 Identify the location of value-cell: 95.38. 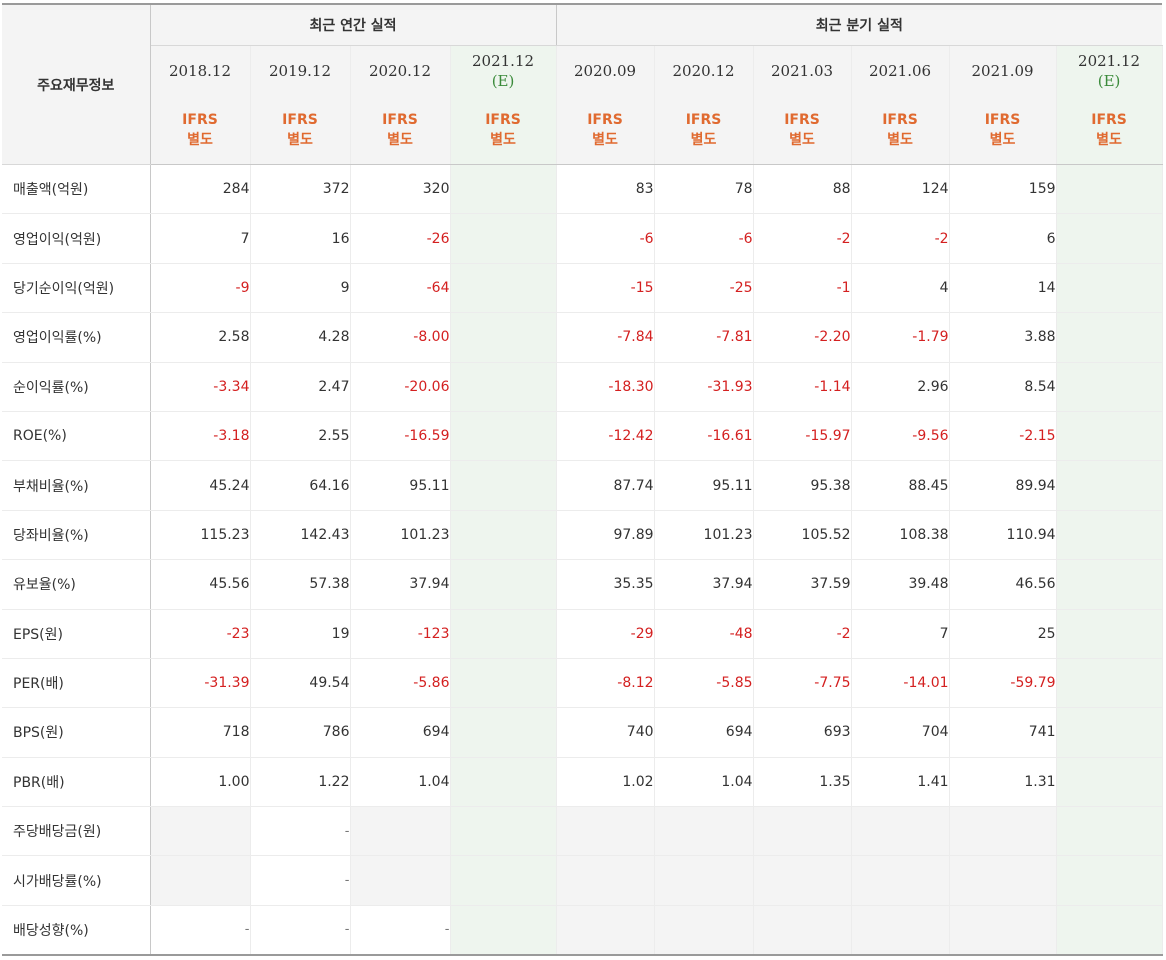
(802, 485).